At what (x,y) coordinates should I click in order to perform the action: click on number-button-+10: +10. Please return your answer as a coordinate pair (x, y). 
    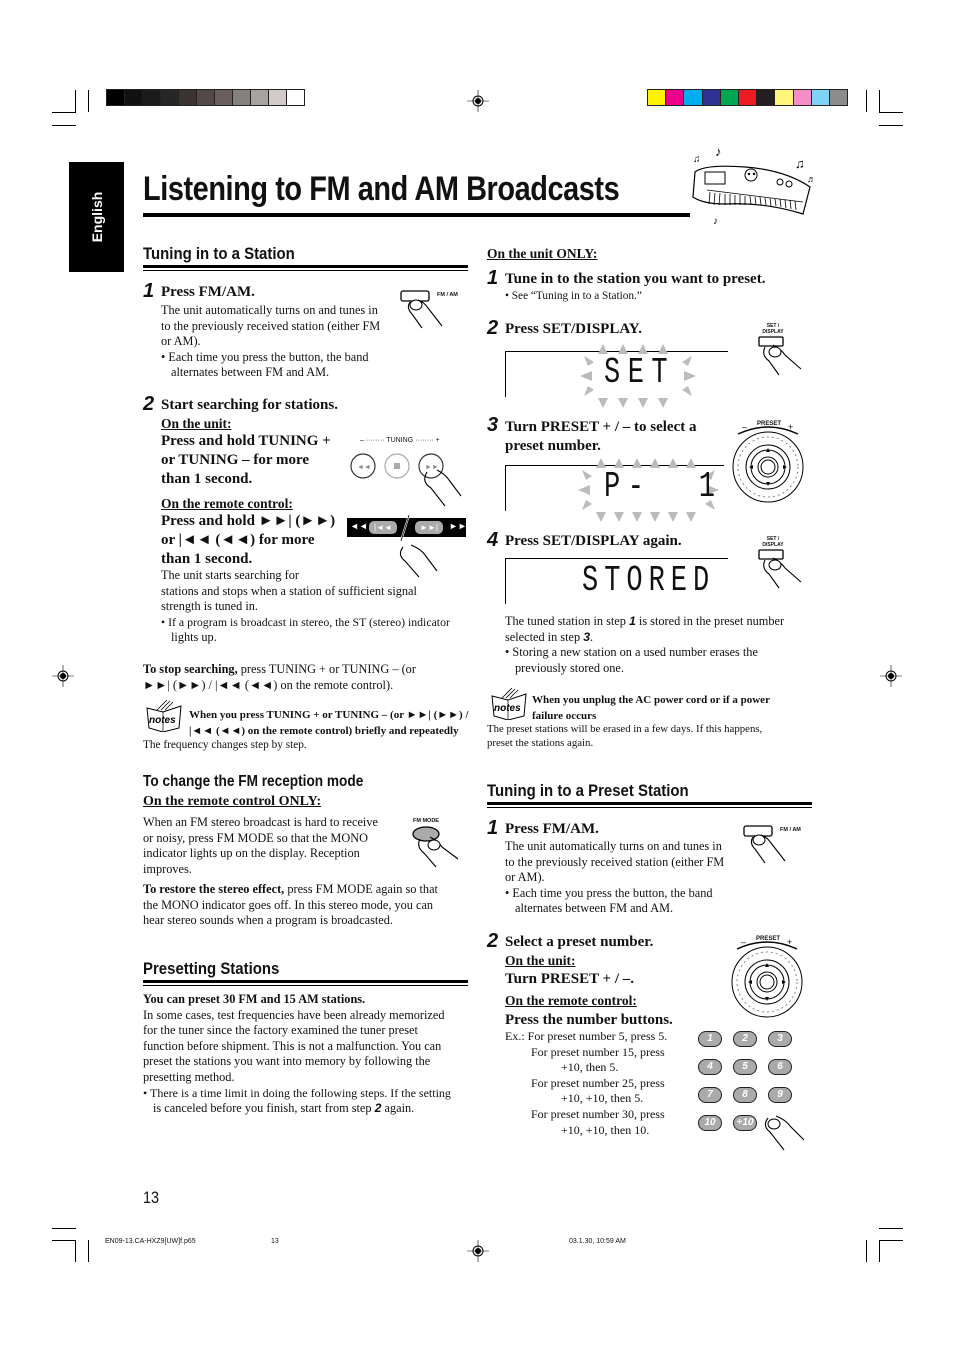
    Looking at the image, I should click on (745, 1123).